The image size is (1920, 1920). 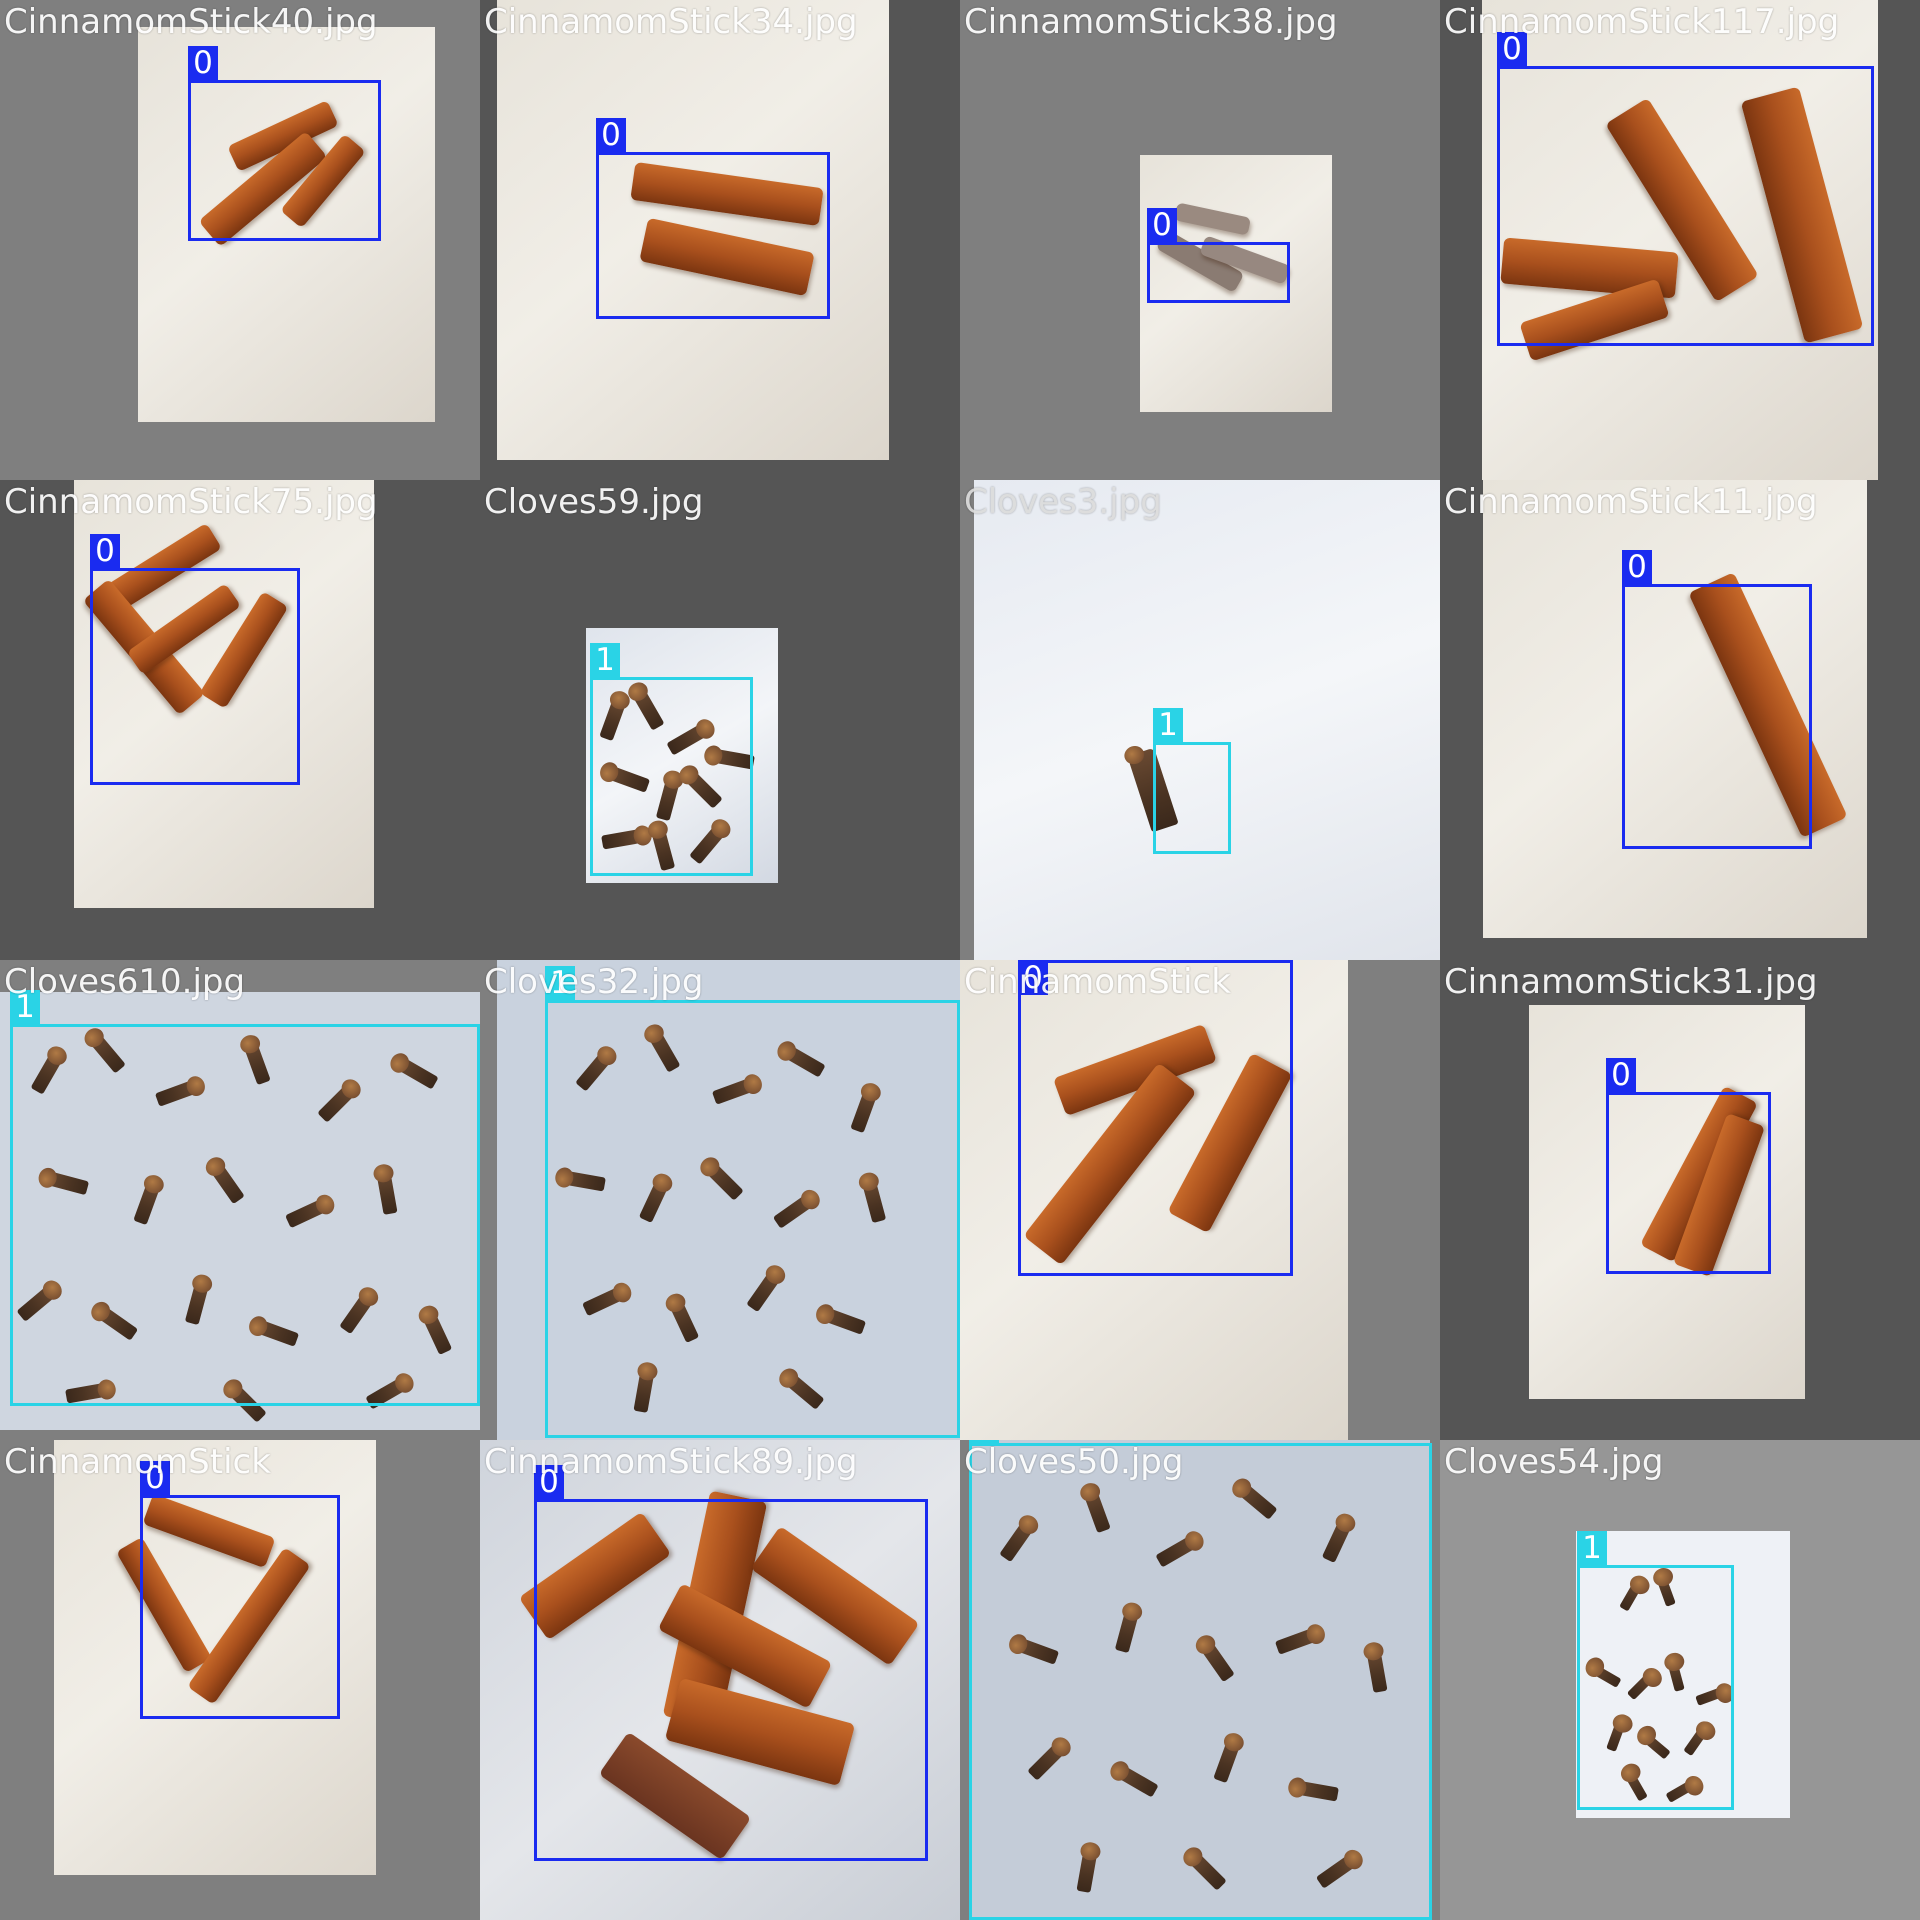 I want to click on image-filename: CinnamomStick11.jpg, so click(x=1631, y=502).